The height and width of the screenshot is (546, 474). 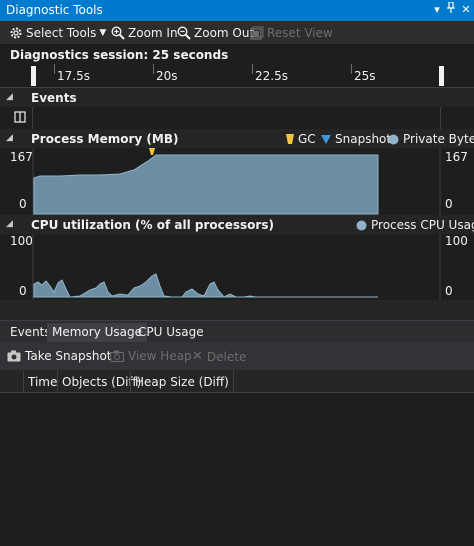 I want to click on gear-icon, so click(x=16, y=33).